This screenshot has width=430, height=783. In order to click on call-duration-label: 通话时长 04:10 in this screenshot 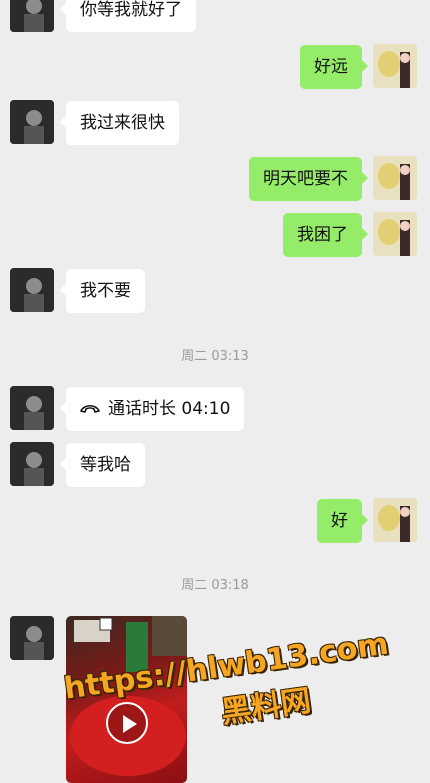, I will do `click(169, 409)`.